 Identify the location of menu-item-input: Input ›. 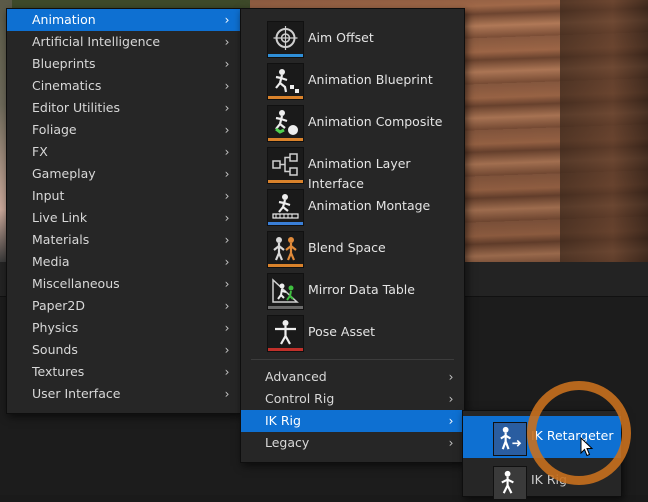
(123, 196).